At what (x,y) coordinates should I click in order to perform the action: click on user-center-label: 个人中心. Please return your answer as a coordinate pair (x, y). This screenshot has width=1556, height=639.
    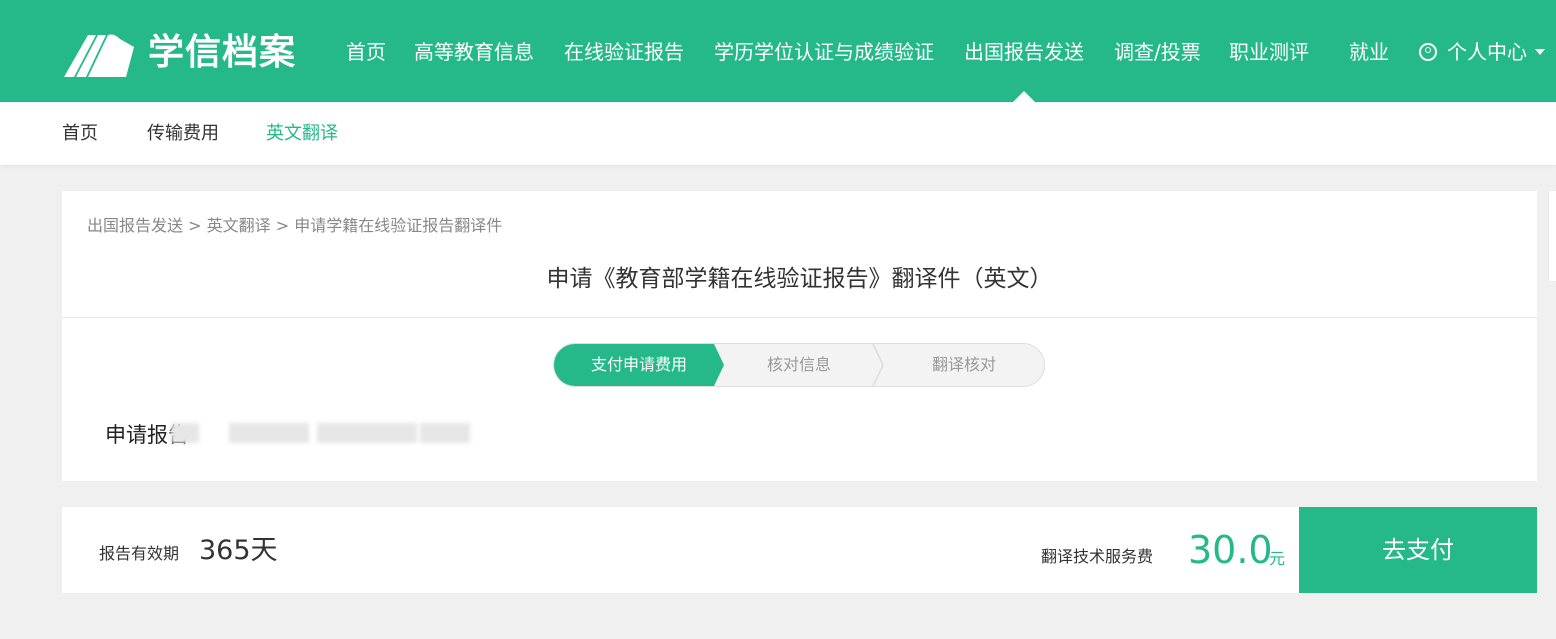
    Looking at the image, I should click on (1487, 52).